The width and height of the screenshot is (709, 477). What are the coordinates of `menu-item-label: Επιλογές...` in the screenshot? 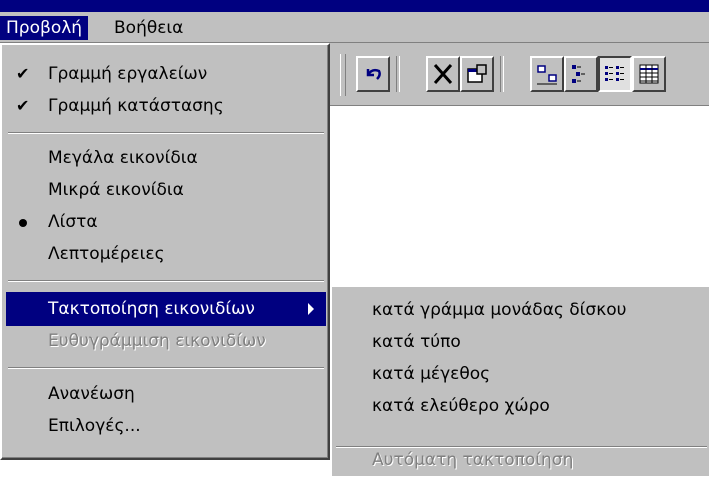 It's located at (94, 426).